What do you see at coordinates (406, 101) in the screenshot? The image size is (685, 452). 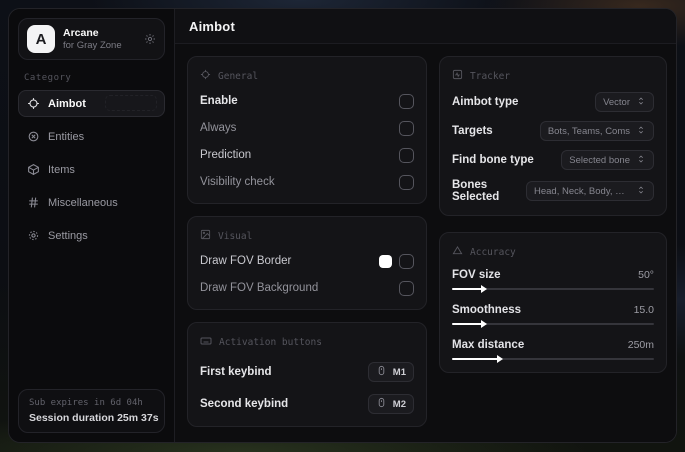 I see `enable-checkbox` at bounding box center [406, 101].